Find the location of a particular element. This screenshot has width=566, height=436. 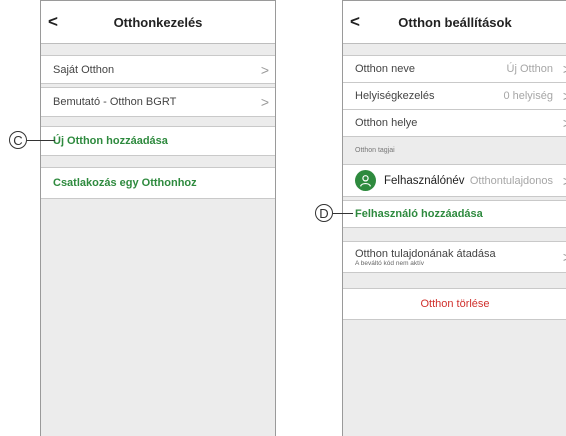

callout-d-letter: D is located at coordinates (324, 213).